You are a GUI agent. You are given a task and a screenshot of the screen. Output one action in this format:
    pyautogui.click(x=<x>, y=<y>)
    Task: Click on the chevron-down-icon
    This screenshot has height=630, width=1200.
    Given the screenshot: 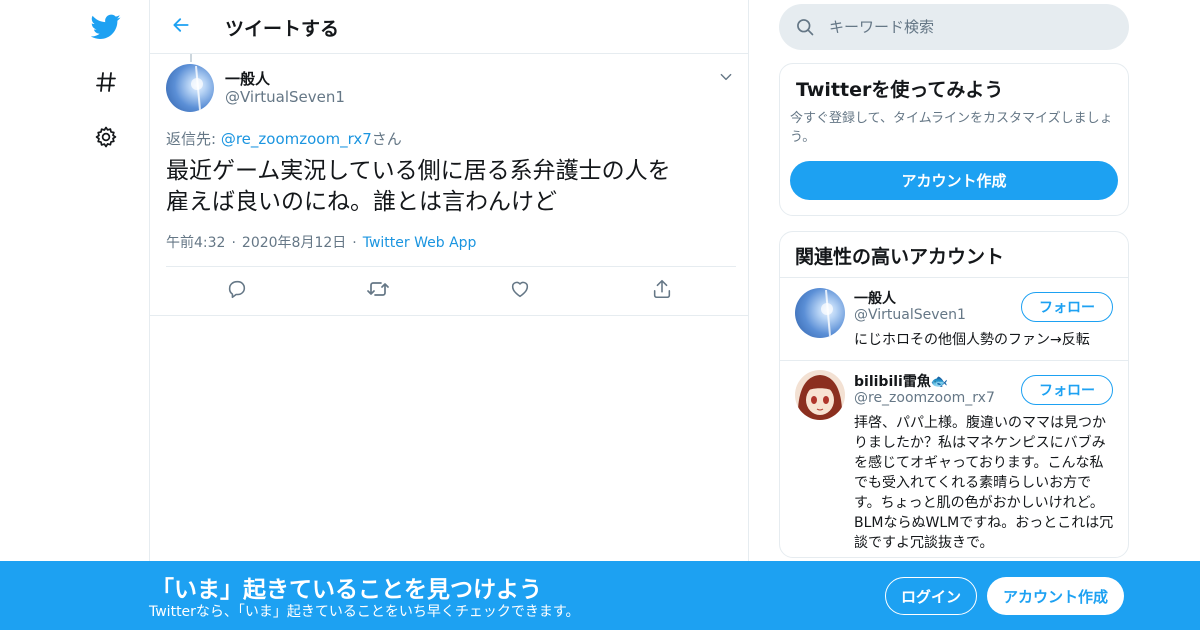 What is the action you would take?
    pyautogui.click(x=726, y=78)
    